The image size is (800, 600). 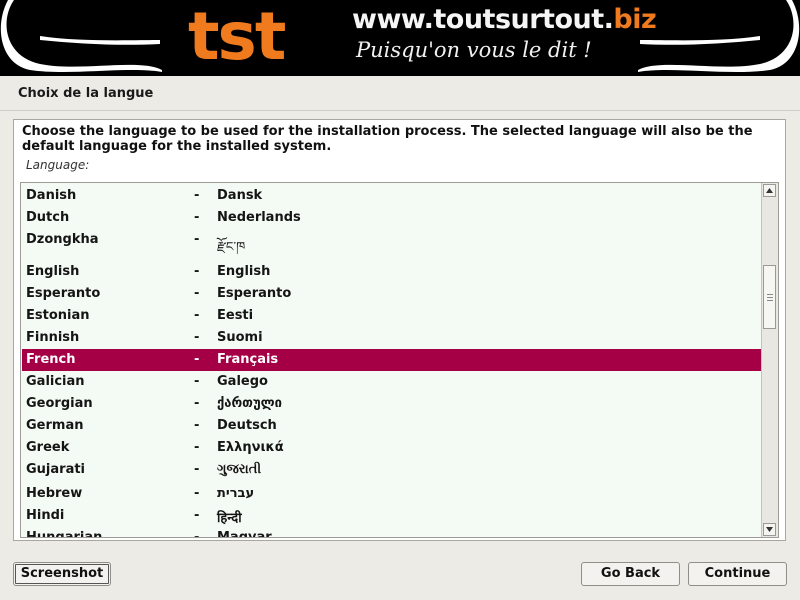 What do you see at coordinates (392, 242) in the screenshot?
I see `language-row: Dzongkha - རྫོང་ཁ` at bounding box center [392, 242].